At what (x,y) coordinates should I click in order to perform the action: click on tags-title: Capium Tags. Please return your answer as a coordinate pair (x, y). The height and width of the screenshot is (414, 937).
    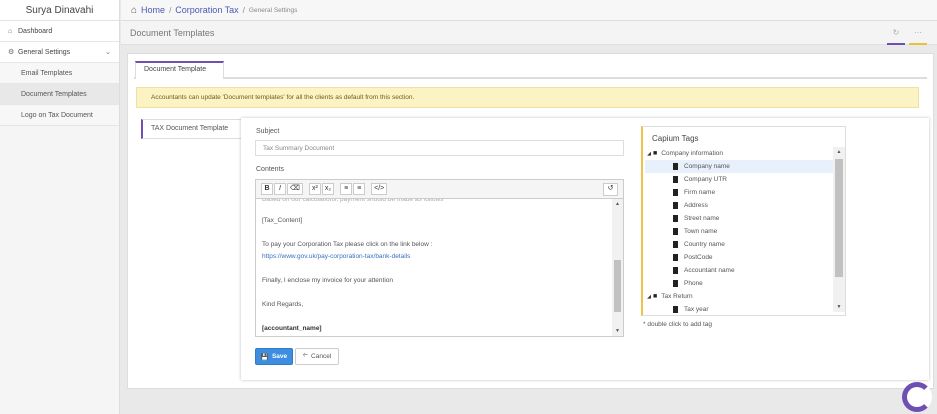
    Looking at the image, I should click on (675, 138).